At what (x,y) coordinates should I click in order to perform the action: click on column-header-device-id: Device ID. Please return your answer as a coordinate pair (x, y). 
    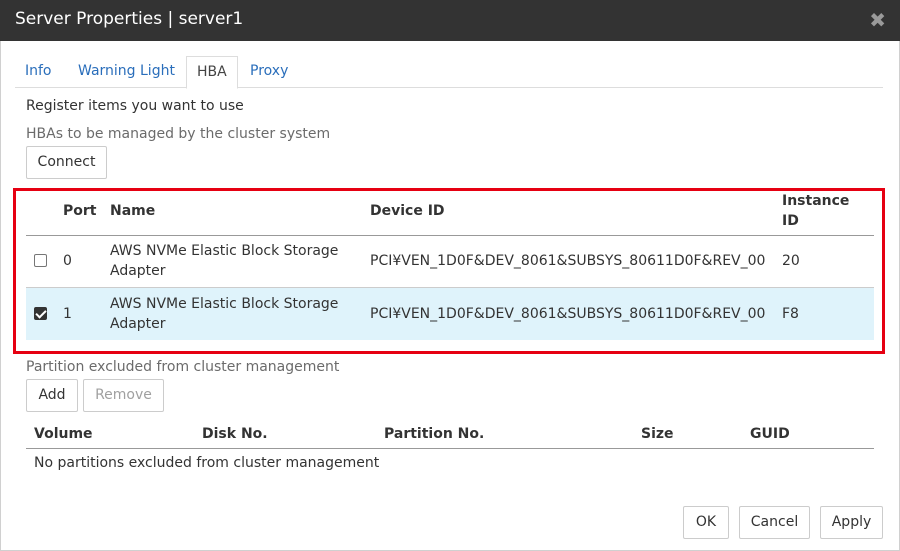
    Looking at the image, I should click on (407, 211).